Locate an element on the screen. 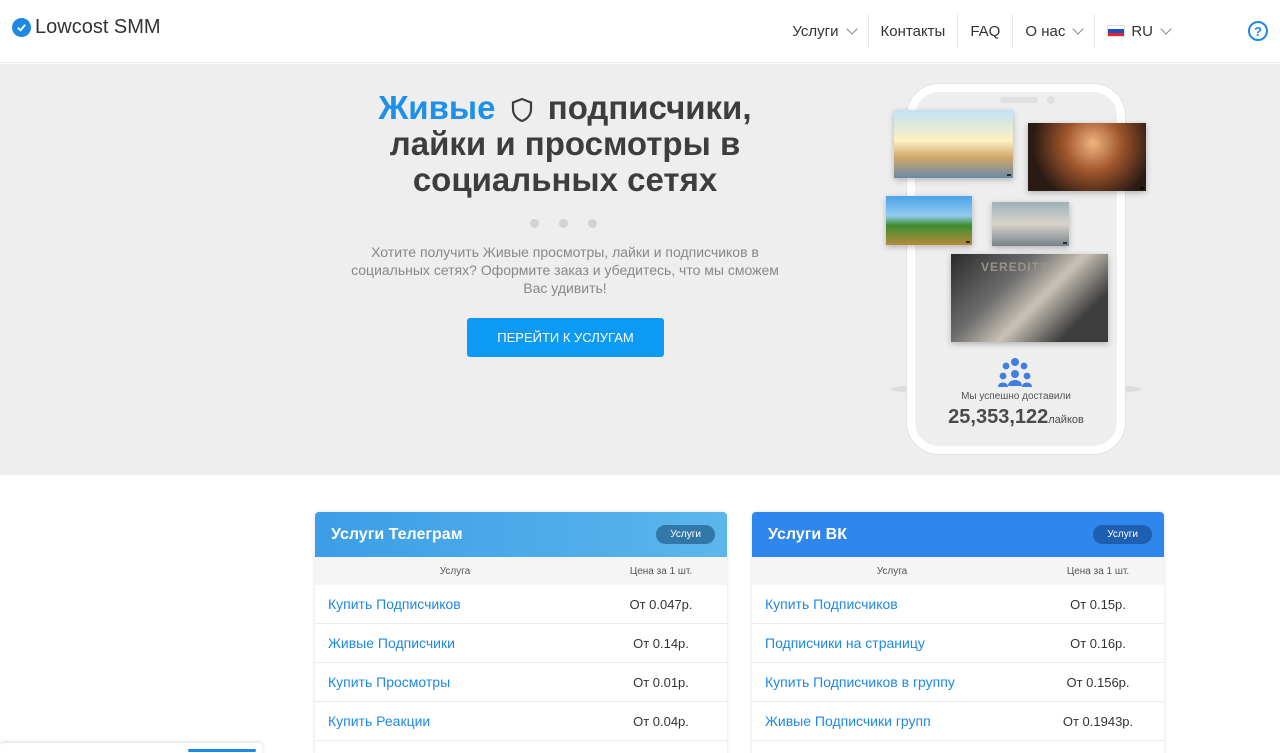 The image size is (1280, 753). service-link: Живые Подписчики групп is located at coordinates (897, 721).